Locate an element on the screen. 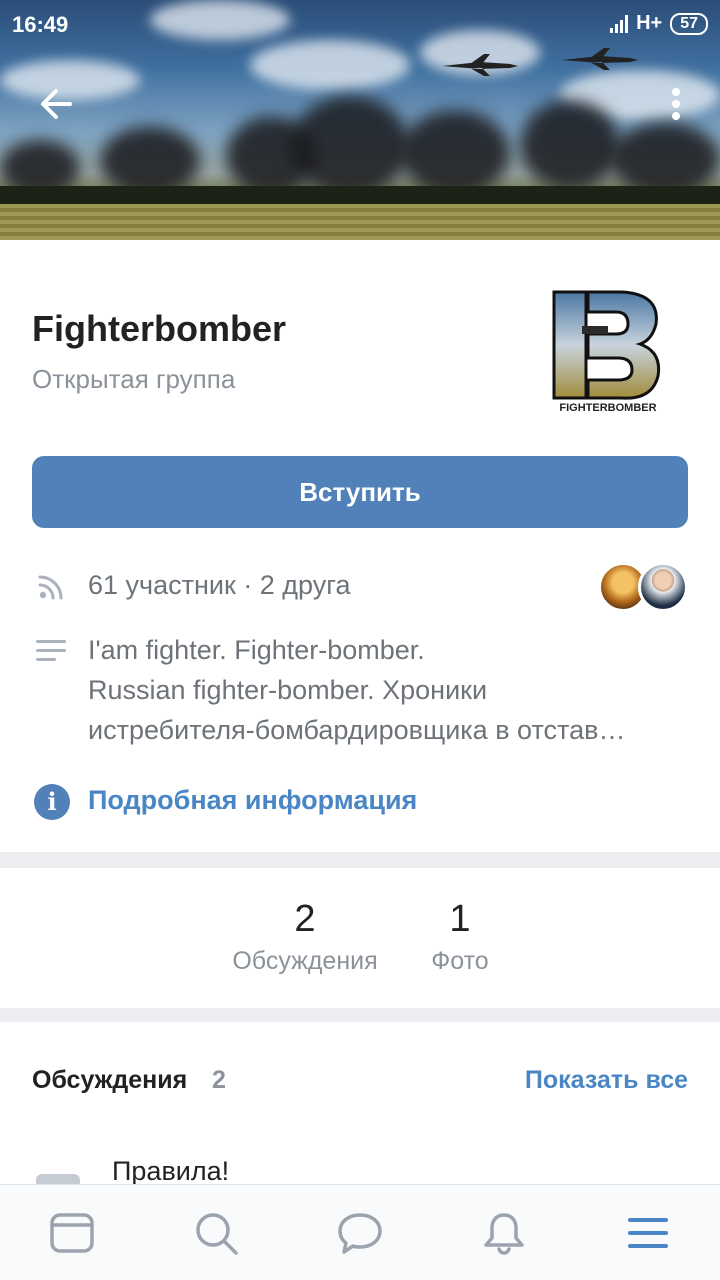 Image resolution: width=720 pixels, height=1280 pixels. counter-label: Обсуждения is located at coordinates (305, 961).